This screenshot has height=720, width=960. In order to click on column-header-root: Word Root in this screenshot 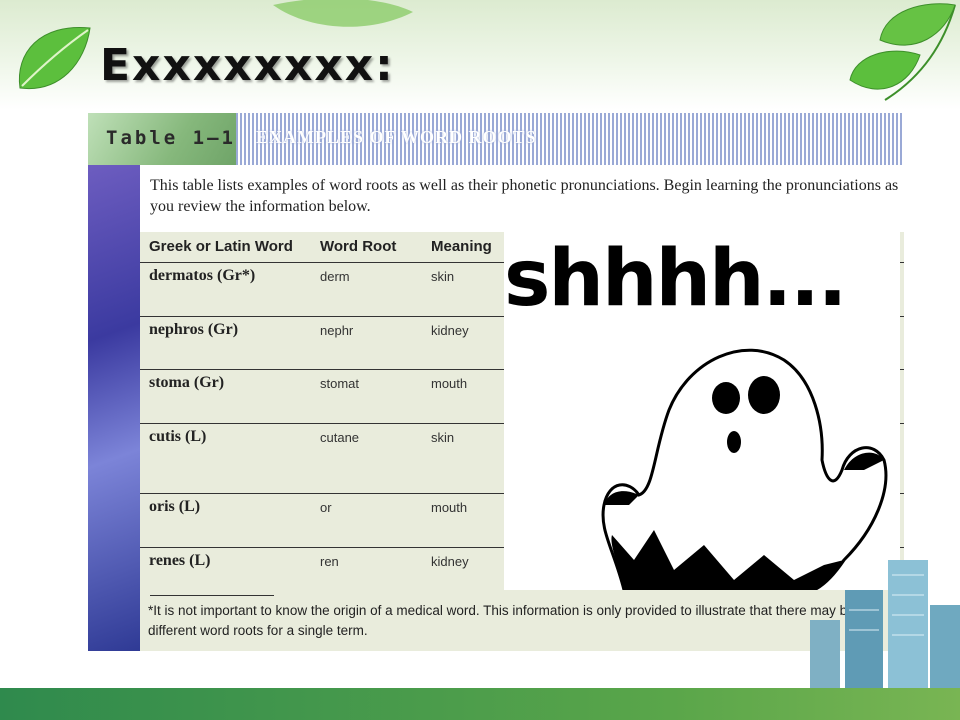, I will do `click(358, 246)`.